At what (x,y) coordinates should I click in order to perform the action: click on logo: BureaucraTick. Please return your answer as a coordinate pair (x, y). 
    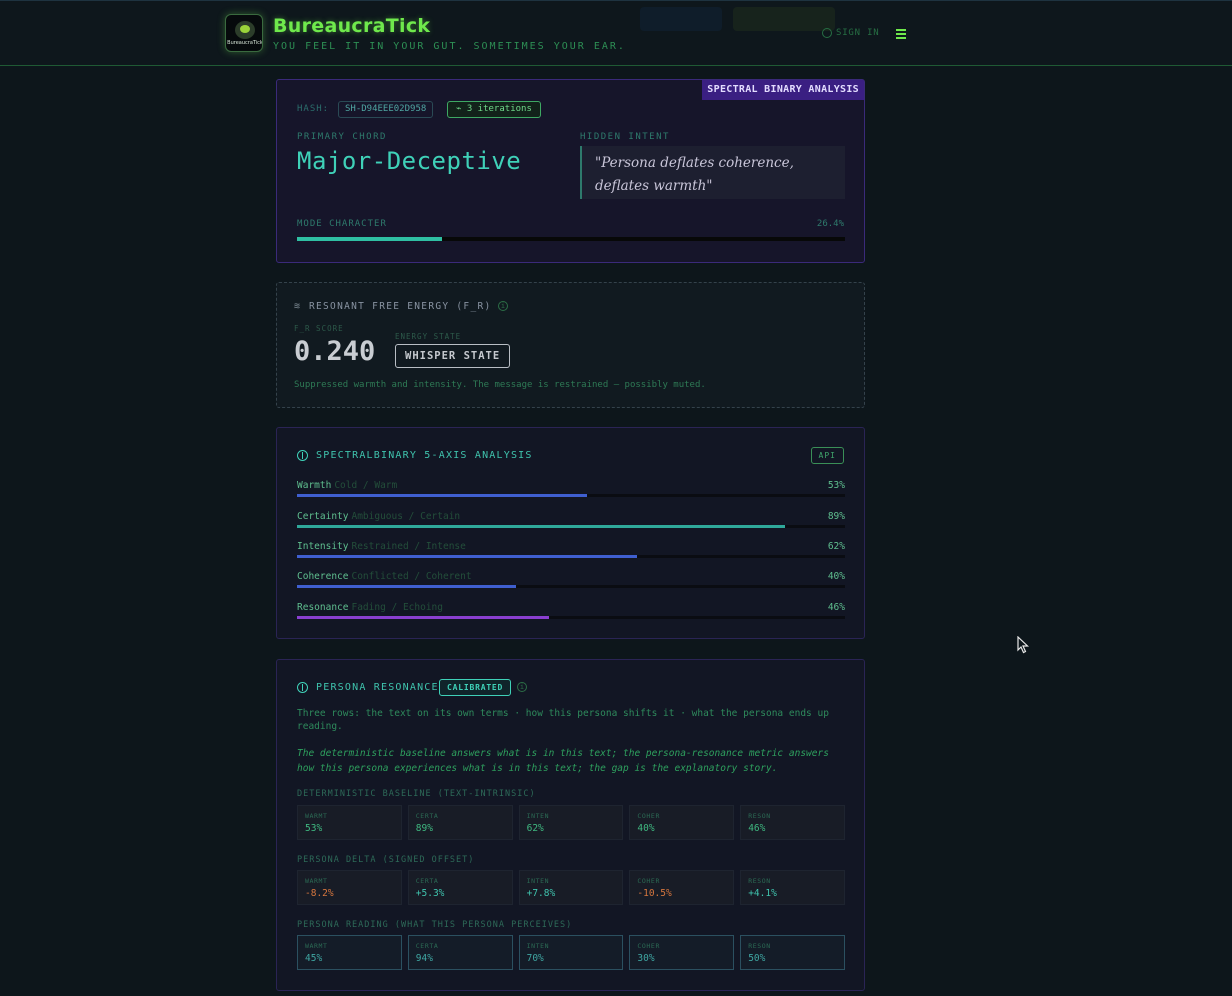
    Looking at the image, I should click on (244, 33).